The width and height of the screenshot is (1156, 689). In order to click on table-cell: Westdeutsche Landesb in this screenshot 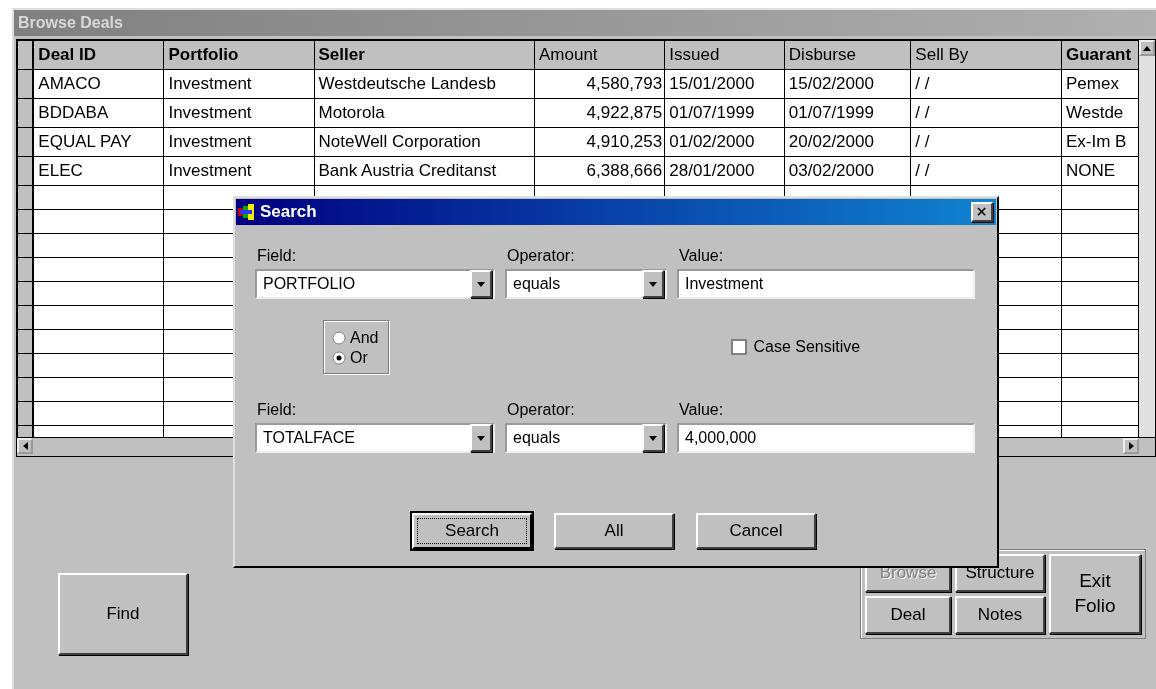, I will do `click(424, 84)`.